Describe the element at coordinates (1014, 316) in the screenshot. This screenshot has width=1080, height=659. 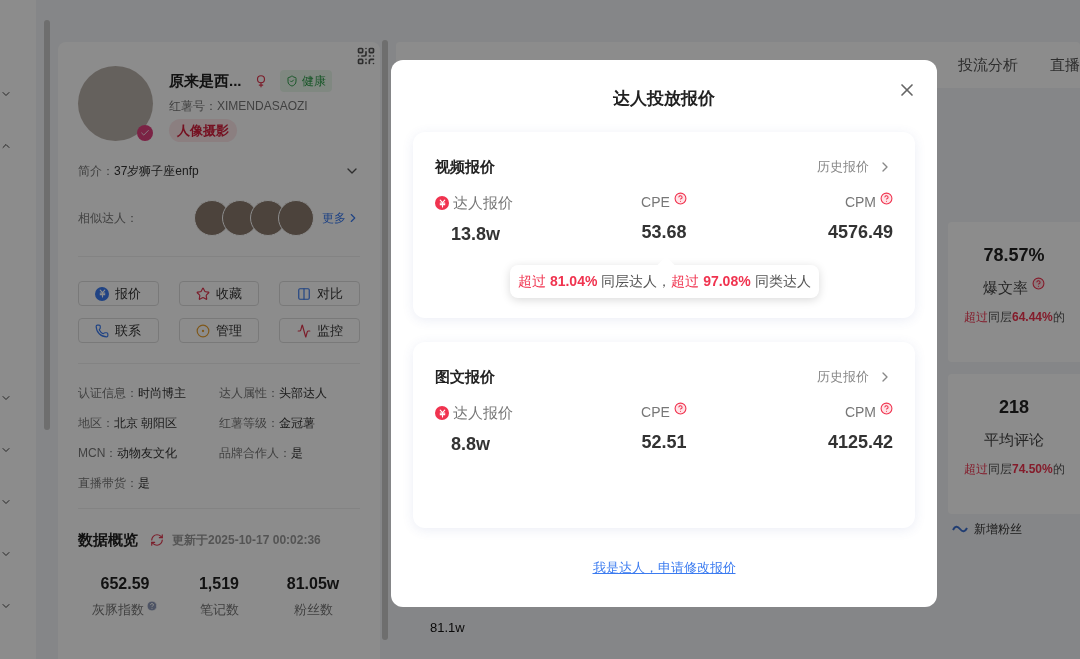
I see `comparison-note: 超过同层64.44%的` at that location.